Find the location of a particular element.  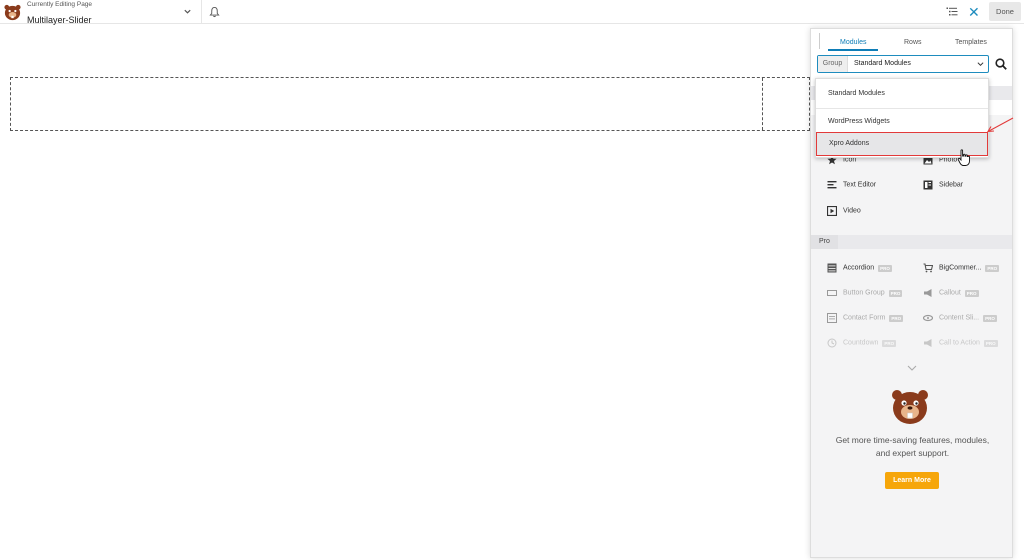

module-label: Countdown is located at coordinates (861, 343).